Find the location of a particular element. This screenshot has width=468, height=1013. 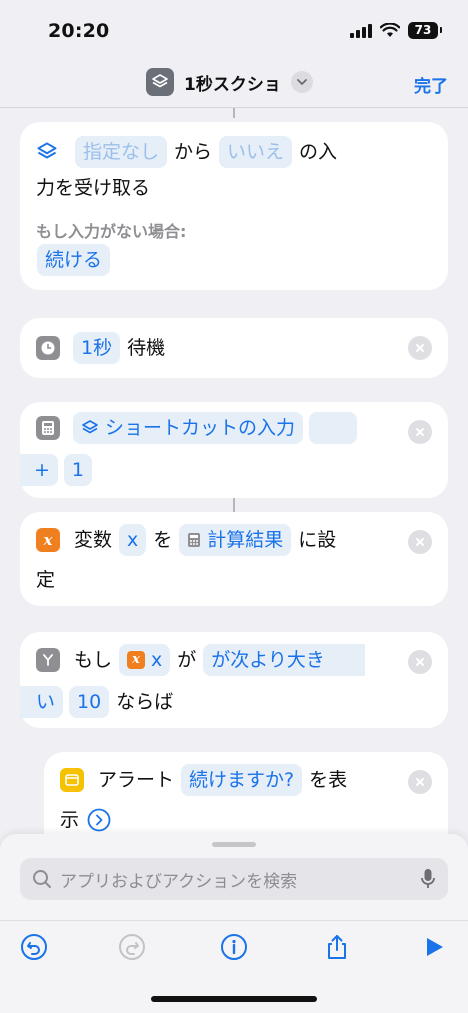

text-receive-input: 力を受け取る is located at coordinates (93, 188).